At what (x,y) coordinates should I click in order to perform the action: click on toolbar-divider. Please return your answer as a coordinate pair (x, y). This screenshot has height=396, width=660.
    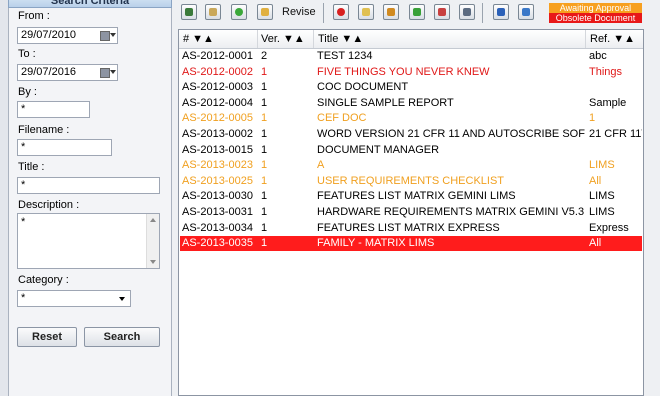
    Looking at the image, I should click on (323, 13).